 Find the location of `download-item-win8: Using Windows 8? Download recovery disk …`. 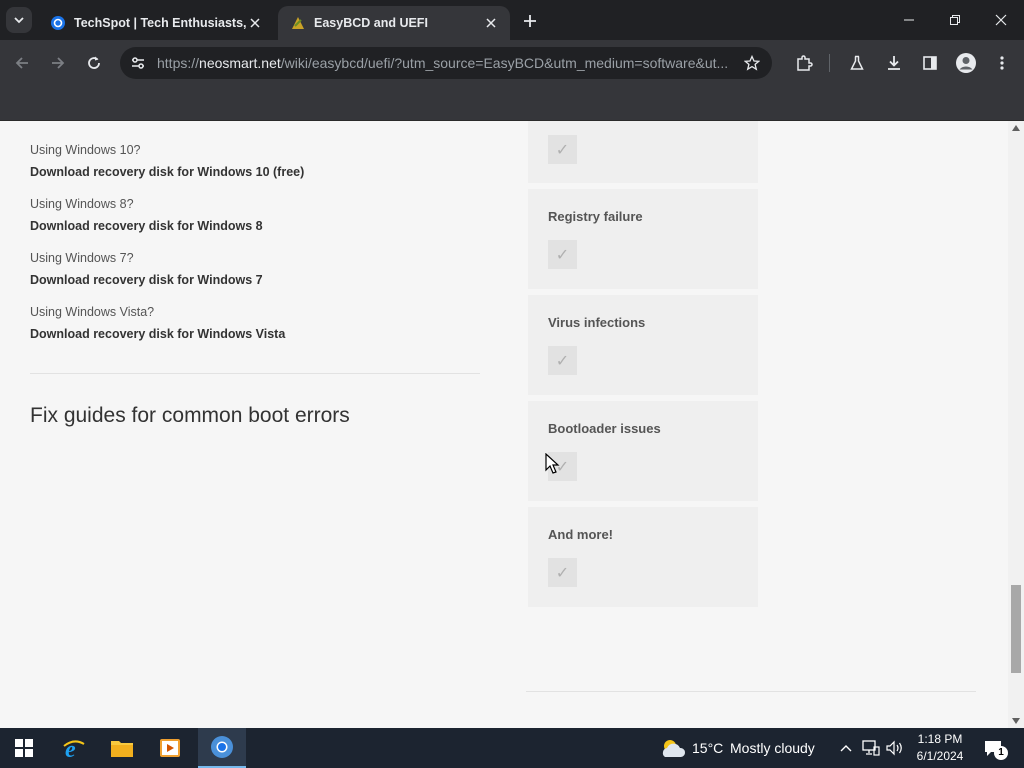

download-item-win8: Using Windows 8? Download recovery disk … is located at coordinates (146, 215).